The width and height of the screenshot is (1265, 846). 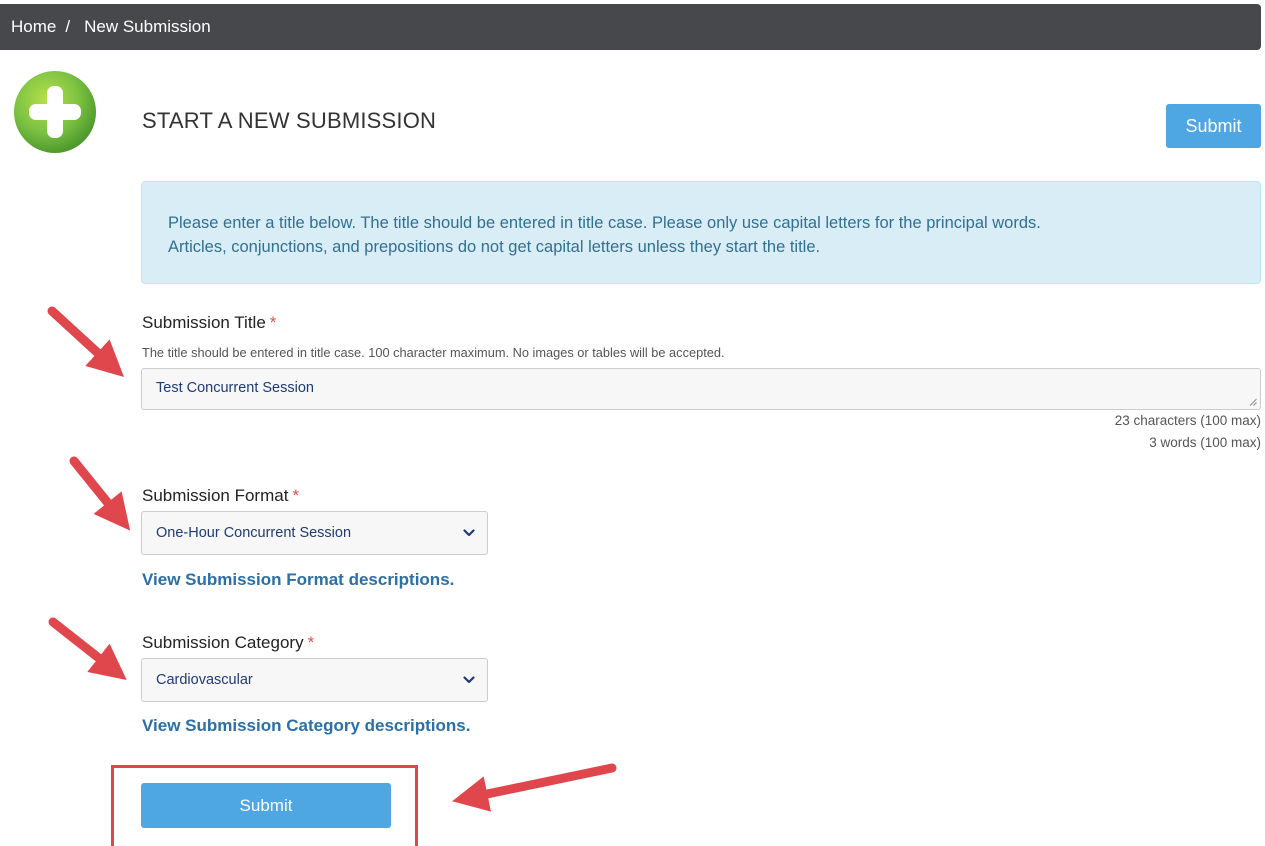 I want to click on word-count: 3 words (100 max), so click(x=1205, y=442).